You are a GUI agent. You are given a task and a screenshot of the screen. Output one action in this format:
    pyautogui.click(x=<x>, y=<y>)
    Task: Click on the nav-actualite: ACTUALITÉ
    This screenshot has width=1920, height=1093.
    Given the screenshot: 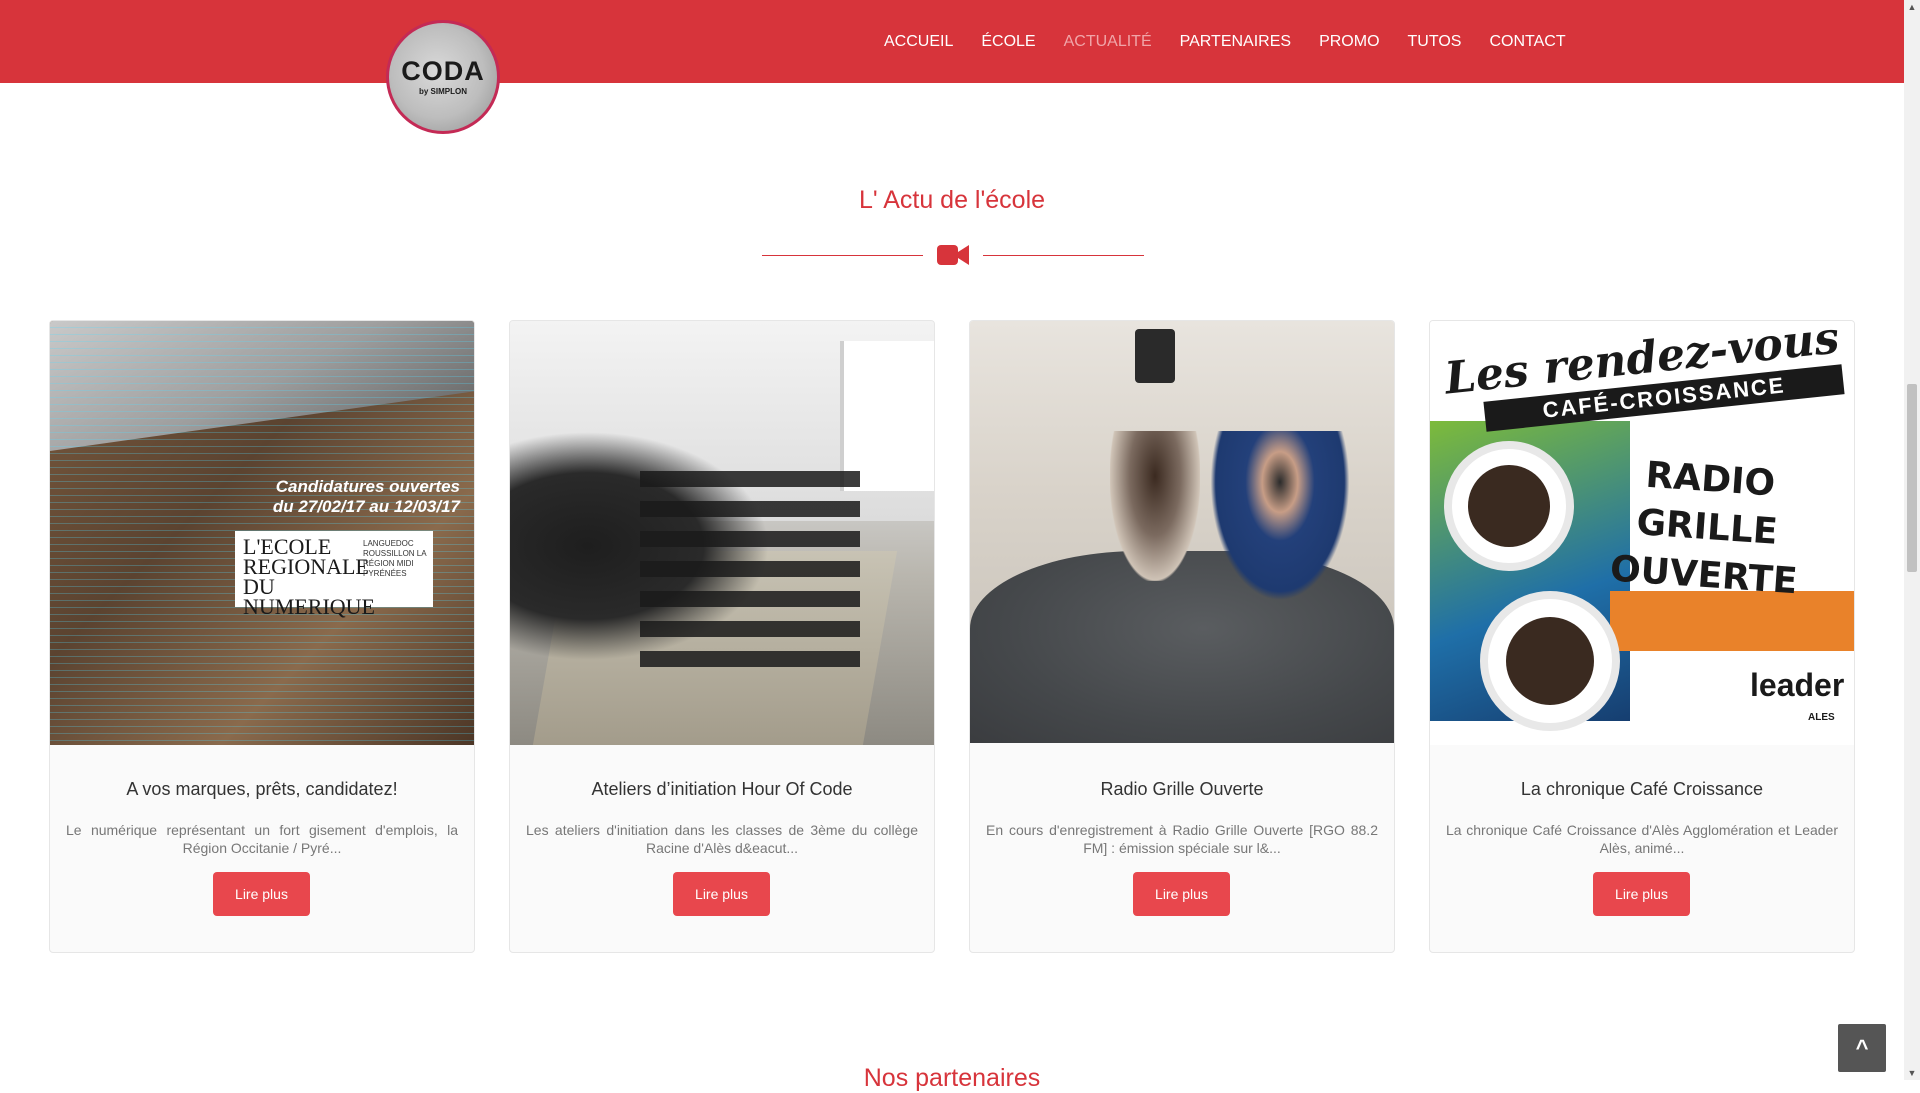 What is the action you would take?
    pyautogui.click(x=1108, y=42)
    